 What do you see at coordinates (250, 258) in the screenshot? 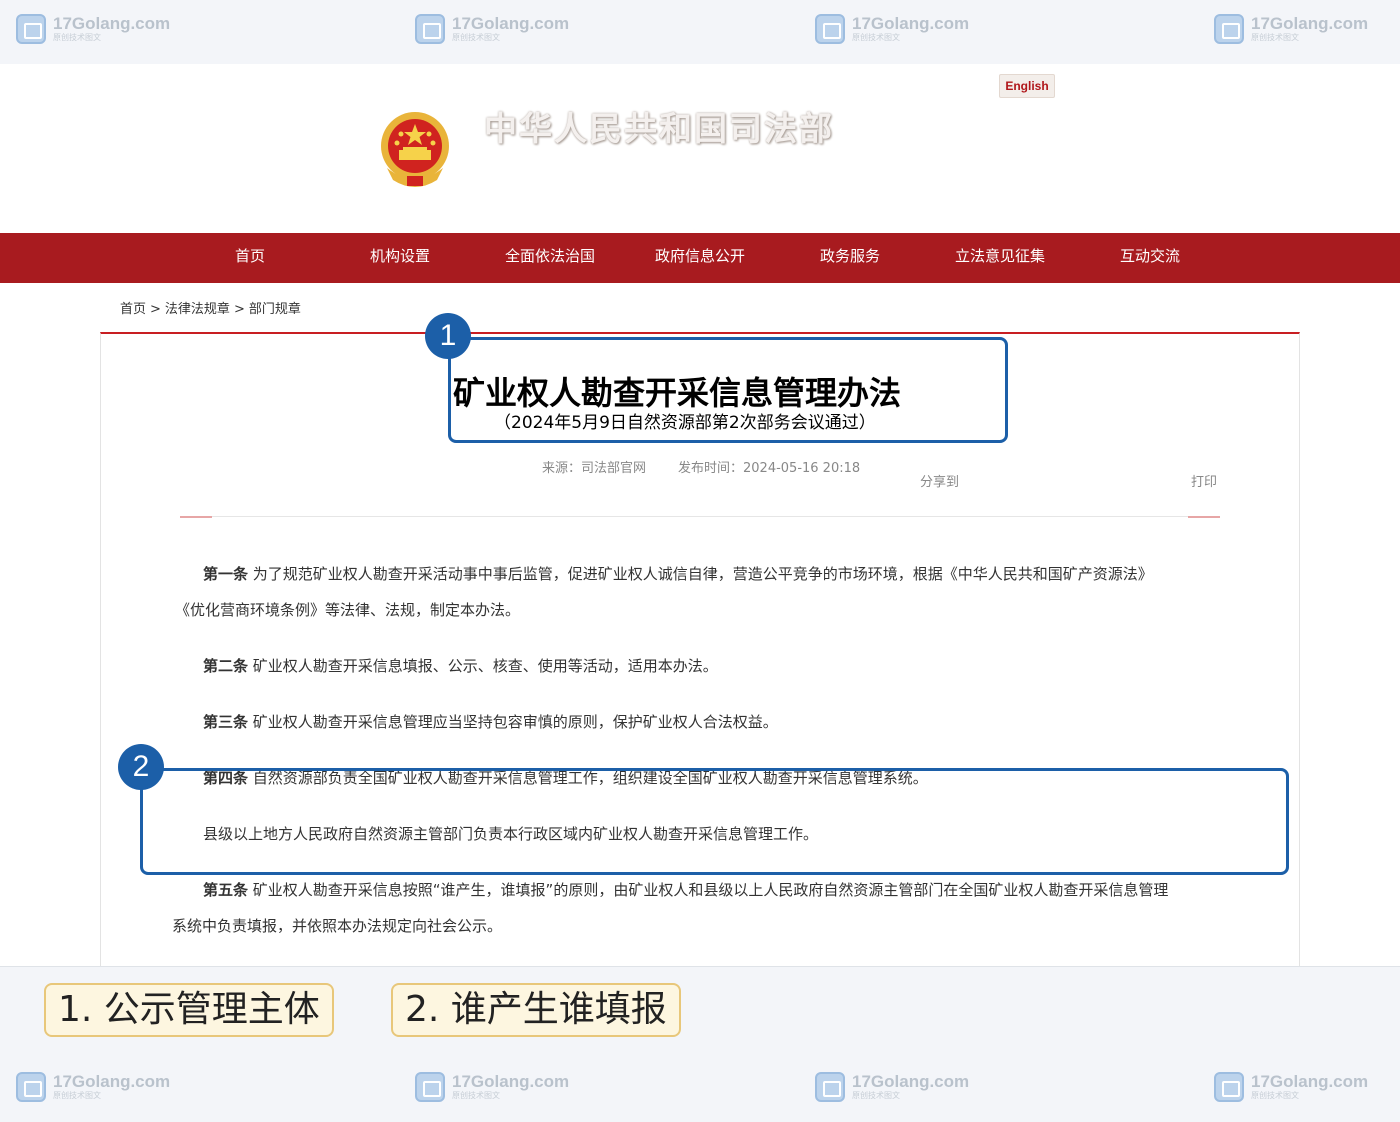
I see `nav-item-home: 首页` at bounding box center [250, 258].